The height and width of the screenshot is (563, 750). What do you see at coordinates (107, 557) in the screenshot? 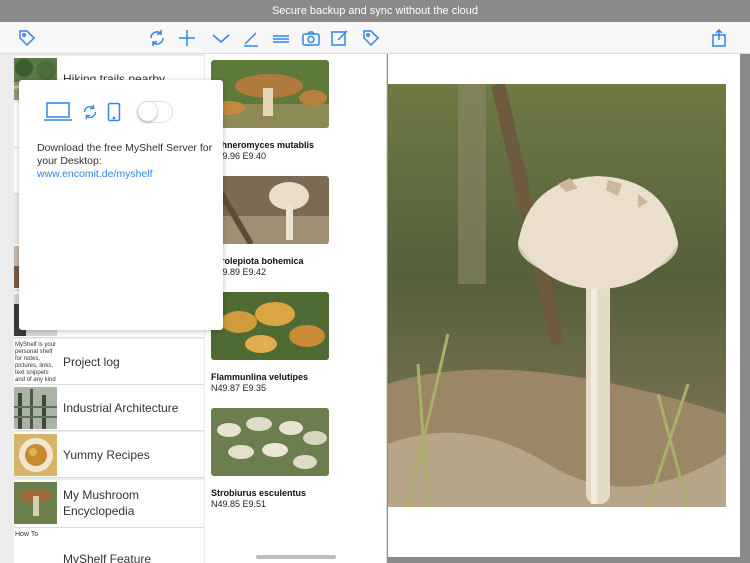
I see `shelf-label: MyShelf Feature` at bounding box center [107, 557].